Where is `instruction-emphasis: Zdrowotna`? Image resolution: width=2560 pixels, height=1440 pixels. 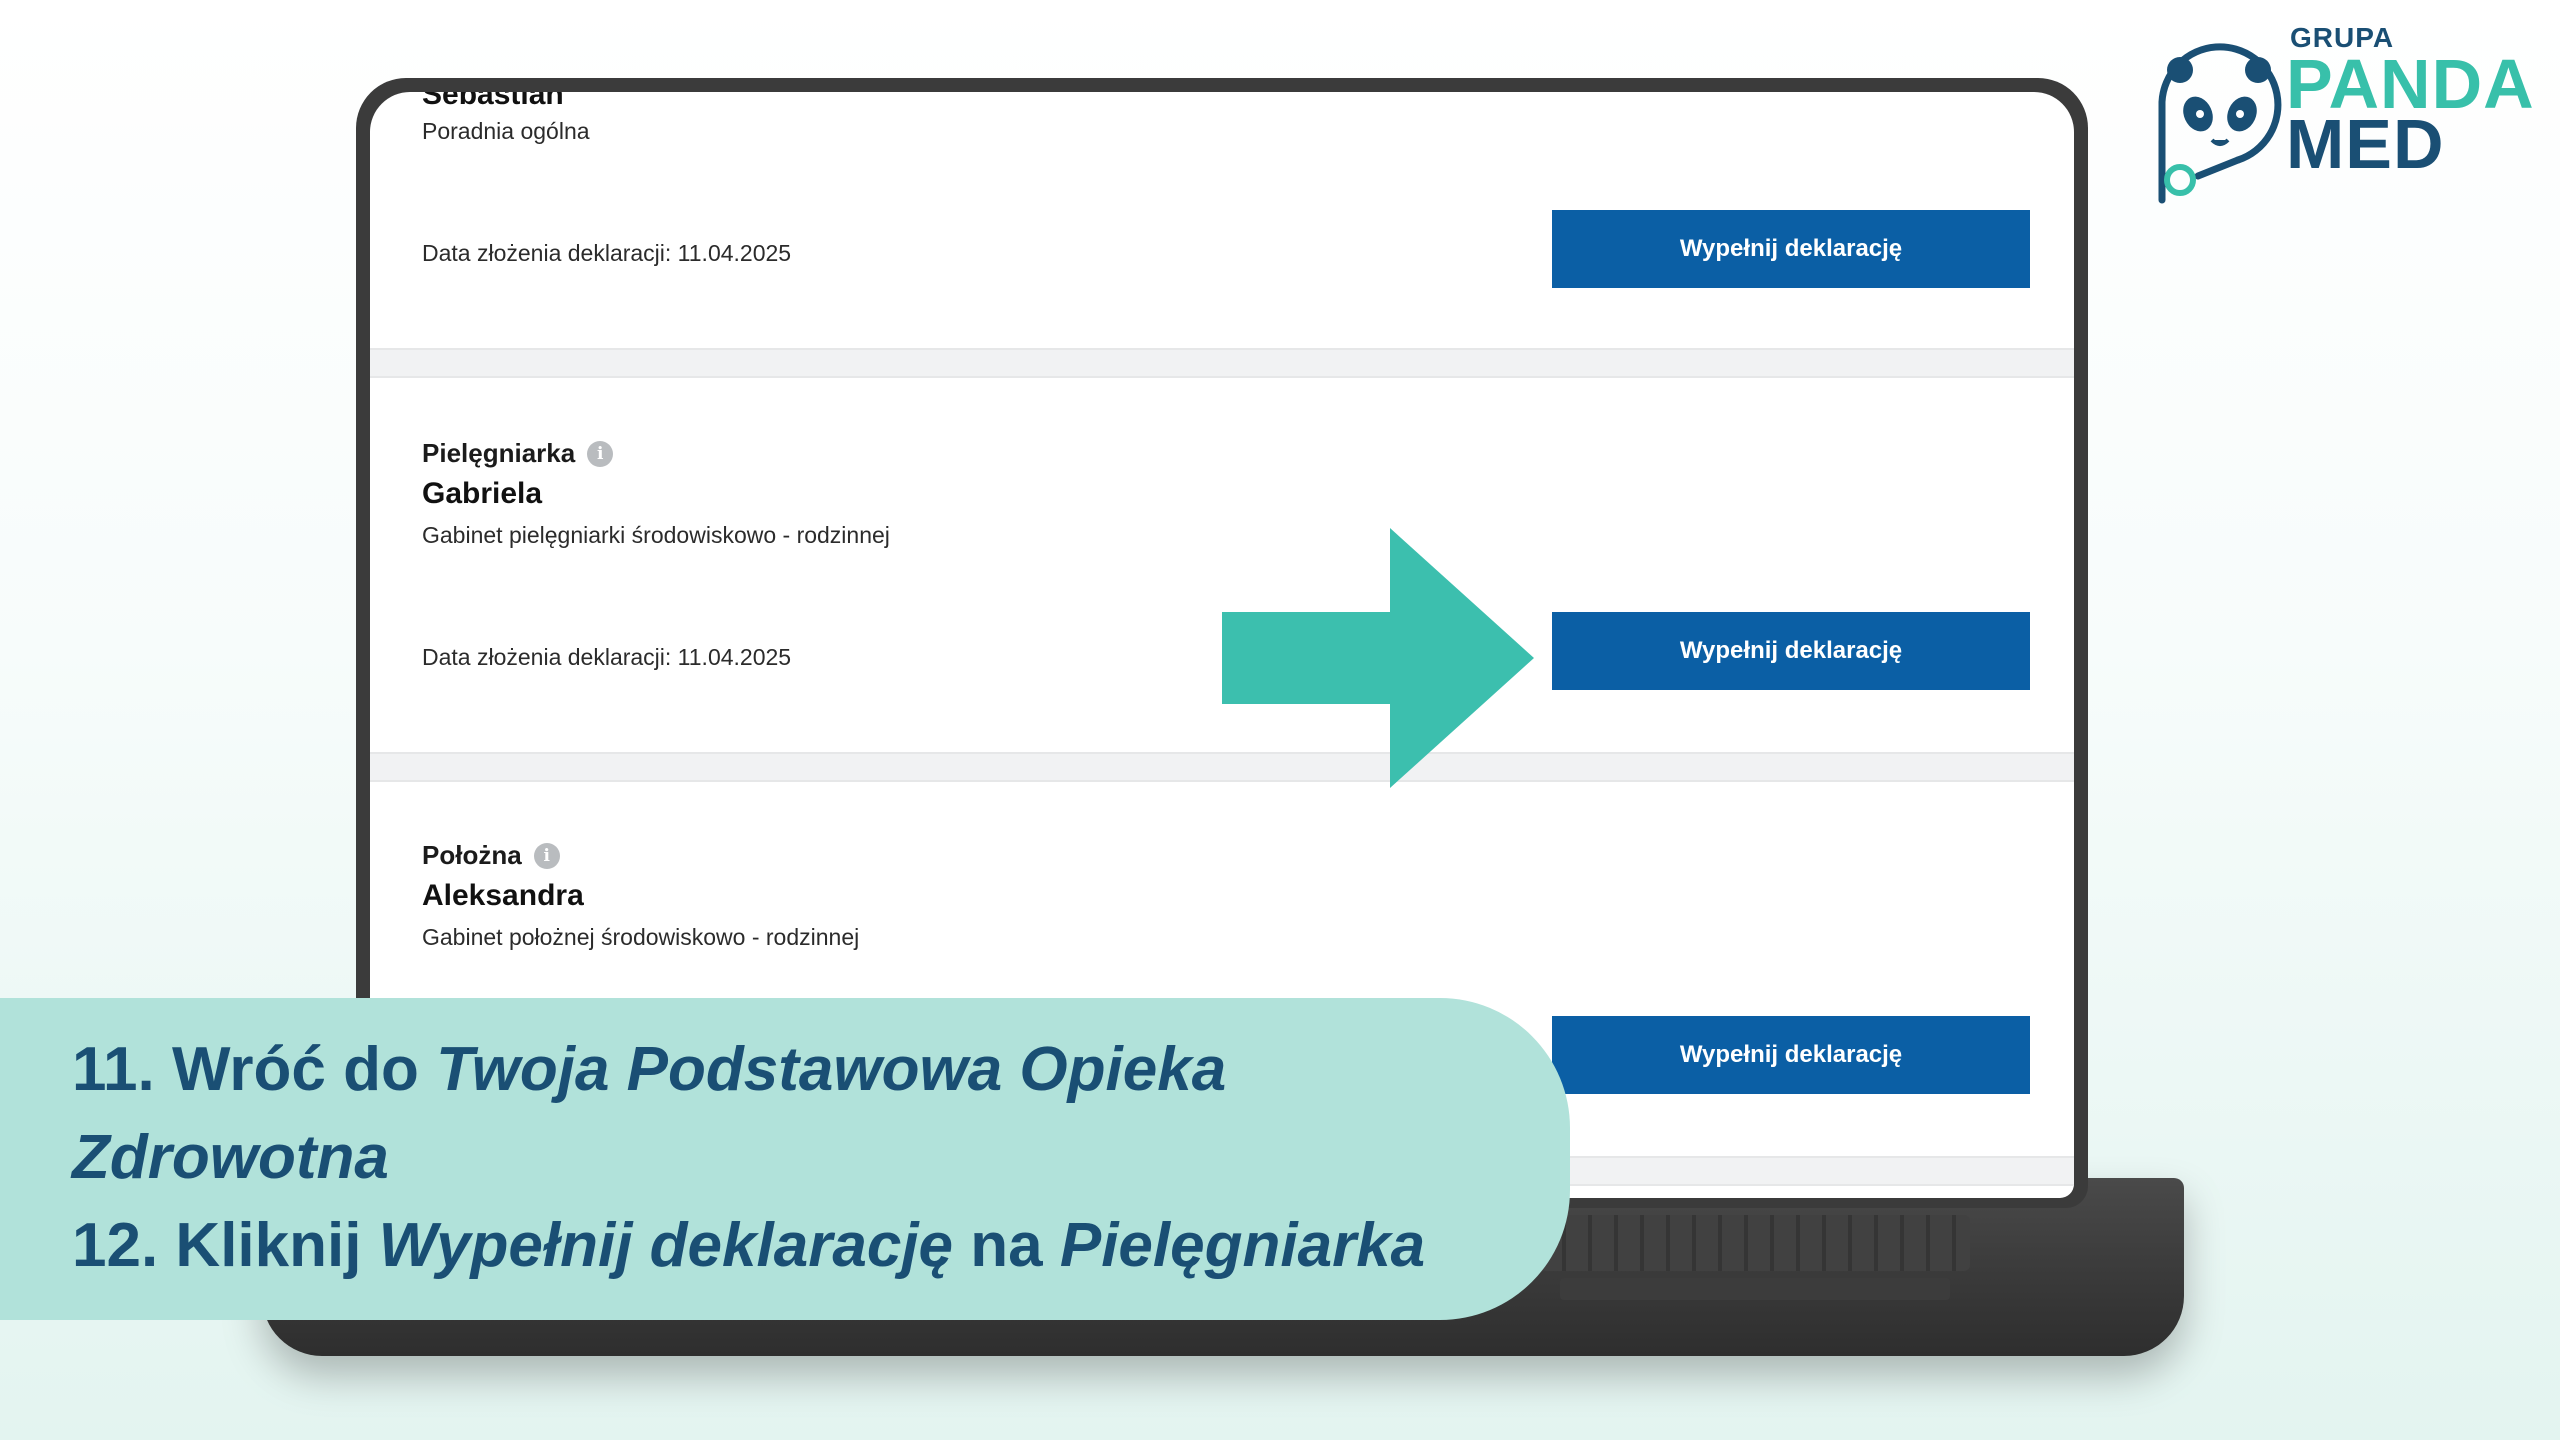
instruction-emphasis: Zdrowotna is located at coordinates (230, 1157).